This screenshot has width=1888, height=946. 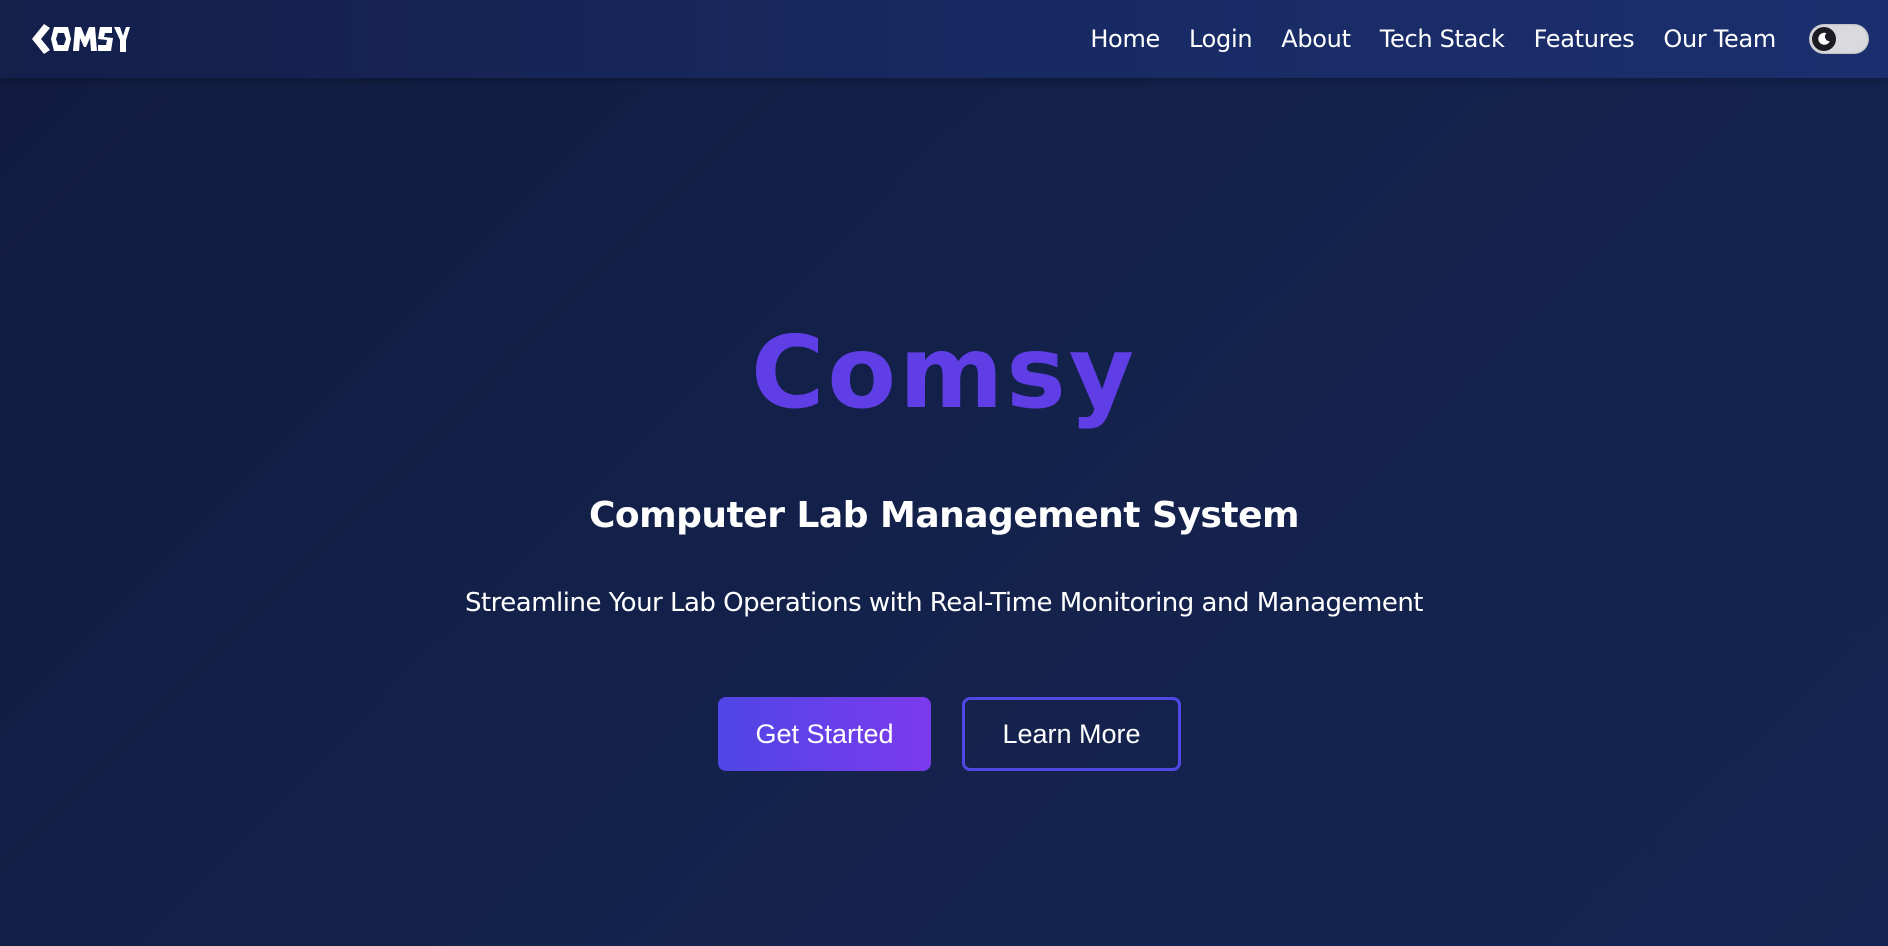 I want to click on toggle-knob, so click(x=1824, y=39).